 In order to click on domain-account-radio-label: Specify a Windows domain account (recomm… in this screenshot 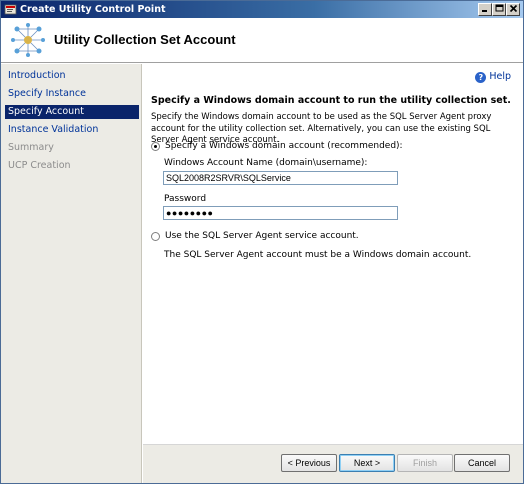, I will do `click(284, 146)`.